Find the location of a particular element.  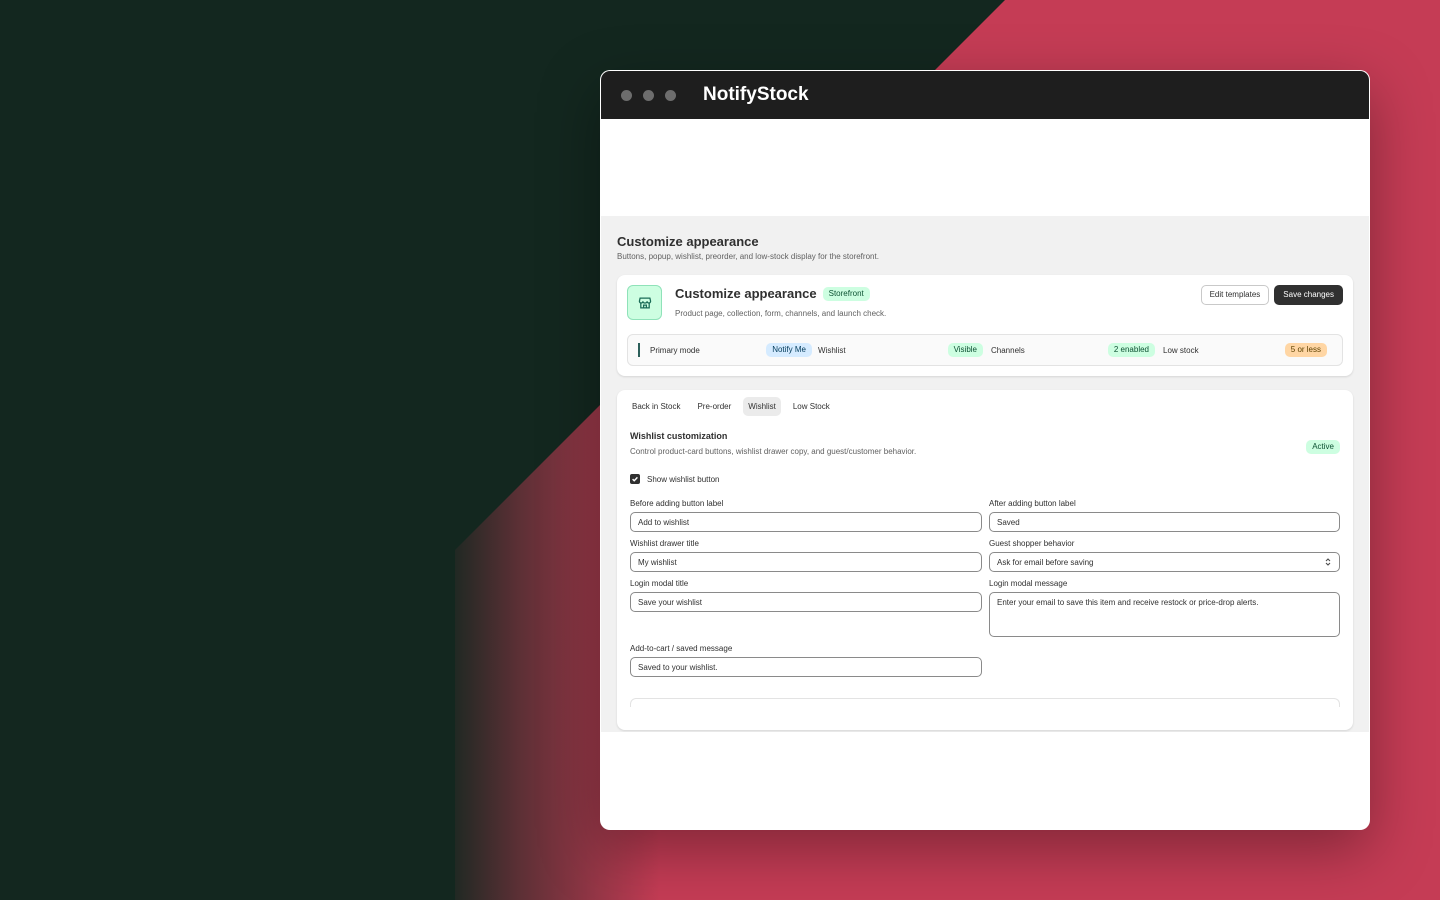

tab-back-in-stock: Back in Stock is located at coordinates (656, 406).